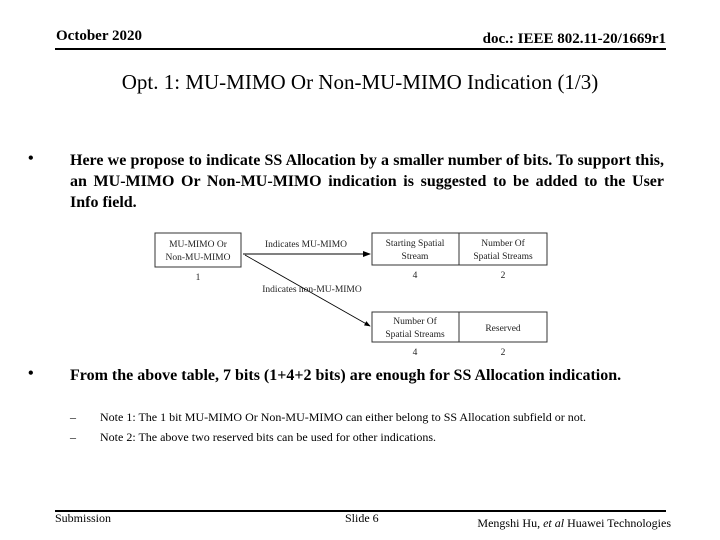  What do you see at coordinates (198, 245) in the screenshot?
I see `source-field-line1: MU-MIMO Or` at bounding box center [198, 245].